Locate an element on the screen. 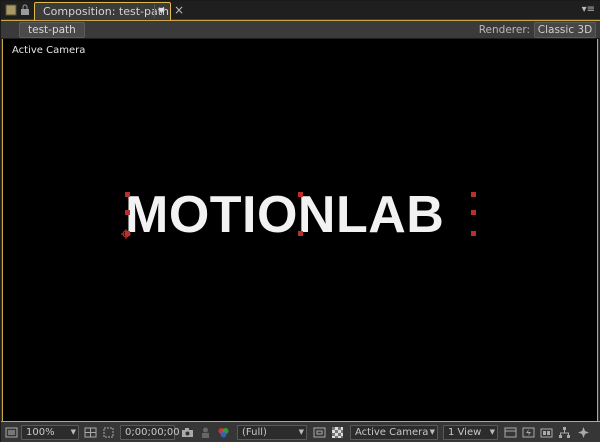 This screenshot has width=600, height=442. 3d-view-dropdown: Active Camera ▼ is located at coordinates (394, 432).